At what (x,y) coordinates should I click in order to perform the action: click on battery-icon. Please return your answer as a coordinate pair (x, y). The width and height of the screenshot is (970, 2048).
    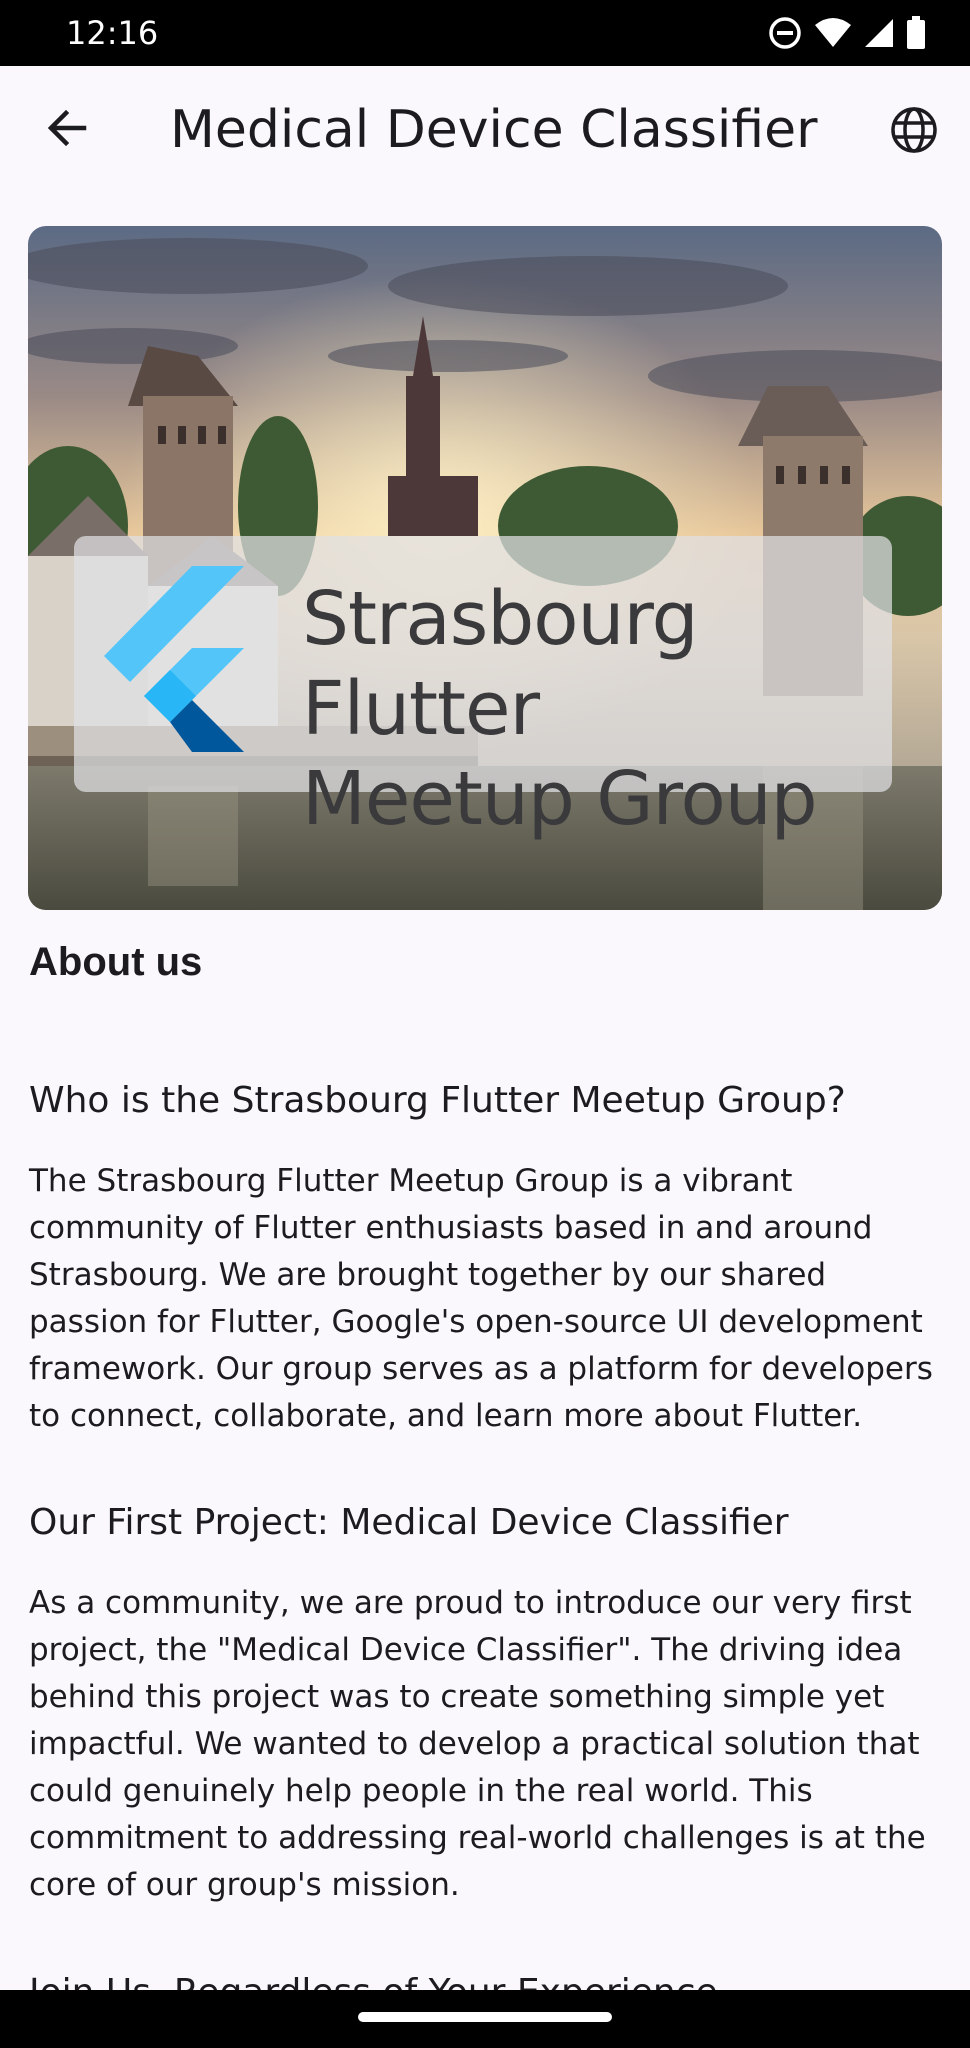
    Looking at the image, I should click on (916, 32).